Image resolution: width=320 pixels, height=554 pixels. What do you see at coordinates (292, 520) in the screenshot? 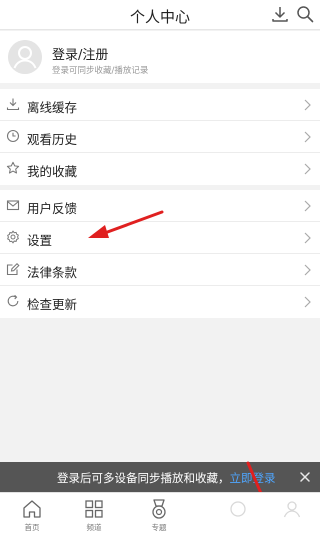
I see `tab-profile` at bounding box center [292, 520].